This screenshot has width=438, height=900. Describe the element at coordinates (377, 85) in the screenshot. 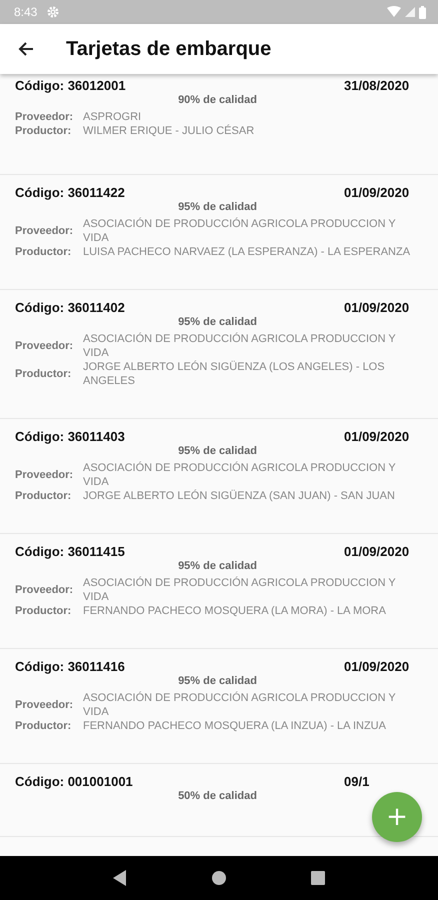

I see `card-date: 31/08/2020` at that location.